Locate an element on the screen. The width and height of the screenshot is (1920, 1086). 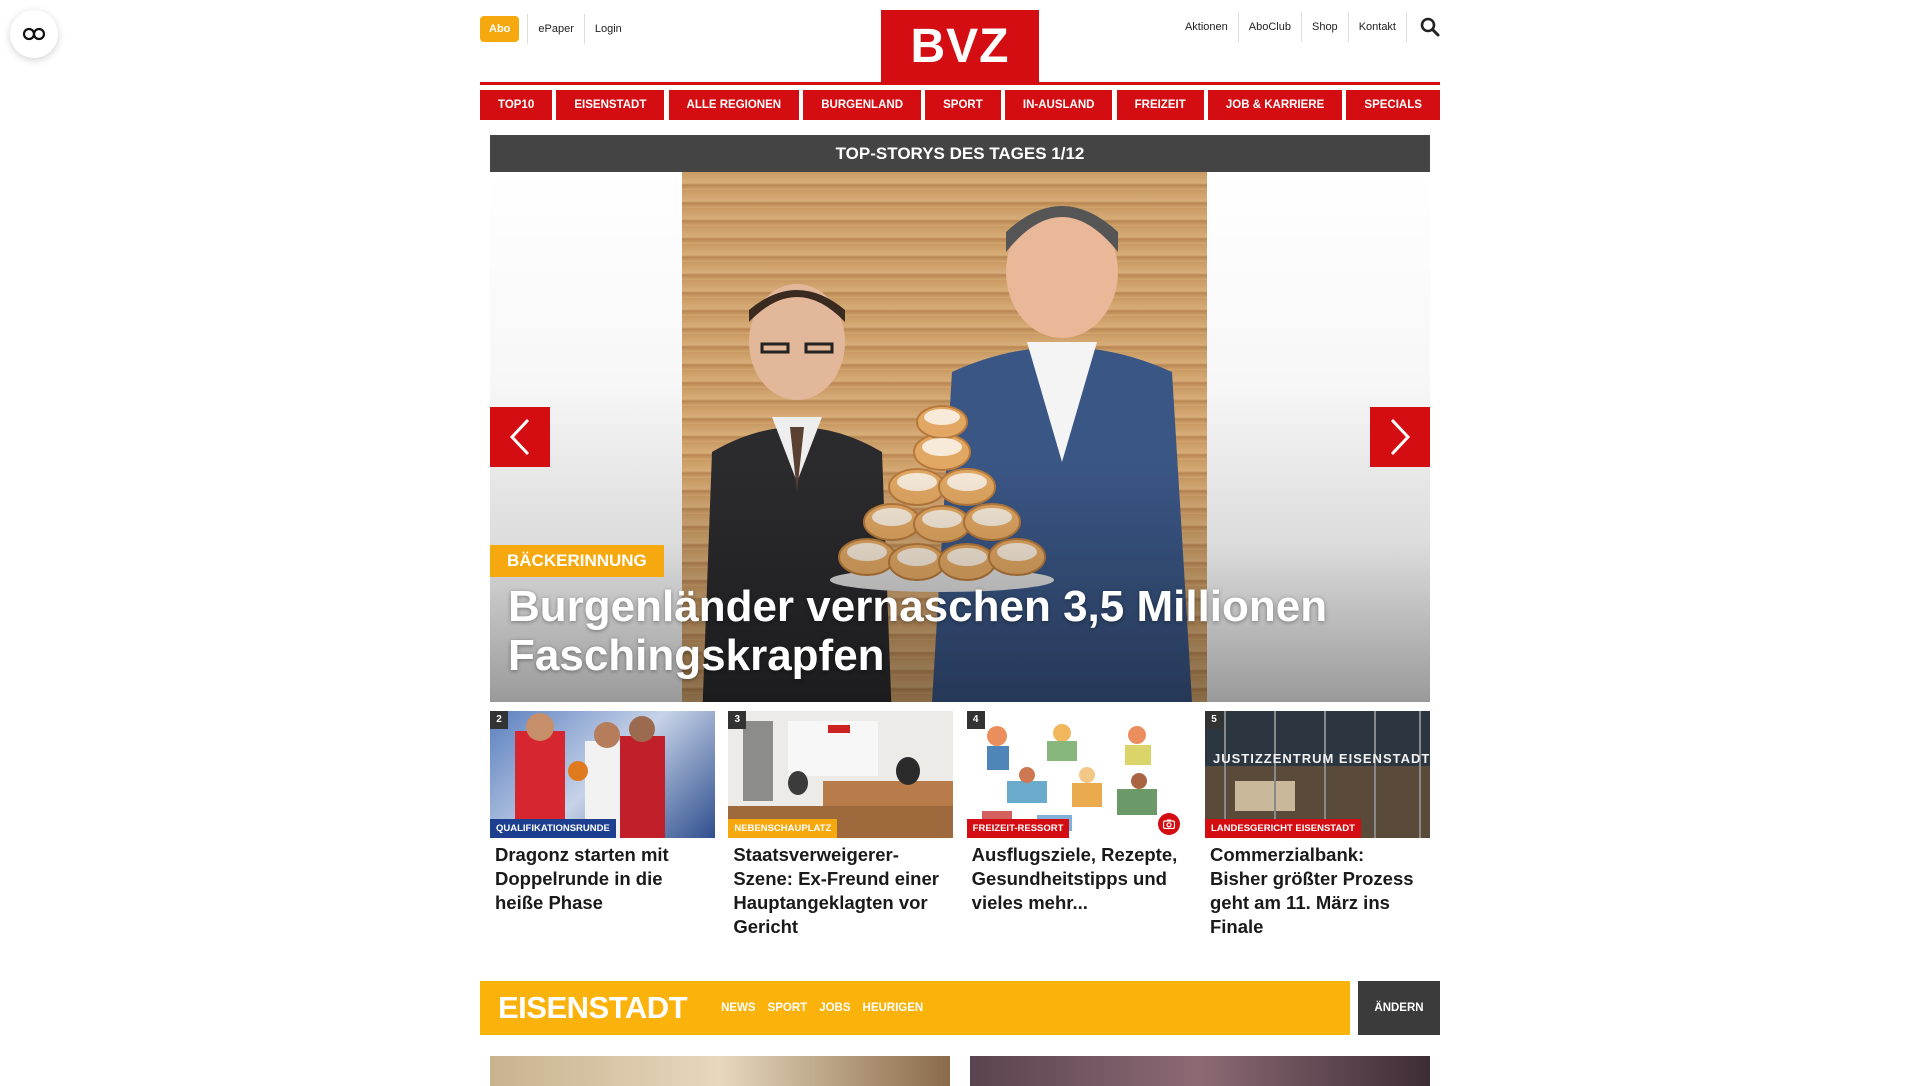
nav-burgenland: BURGENLAND is located at coordinates (862, 105).